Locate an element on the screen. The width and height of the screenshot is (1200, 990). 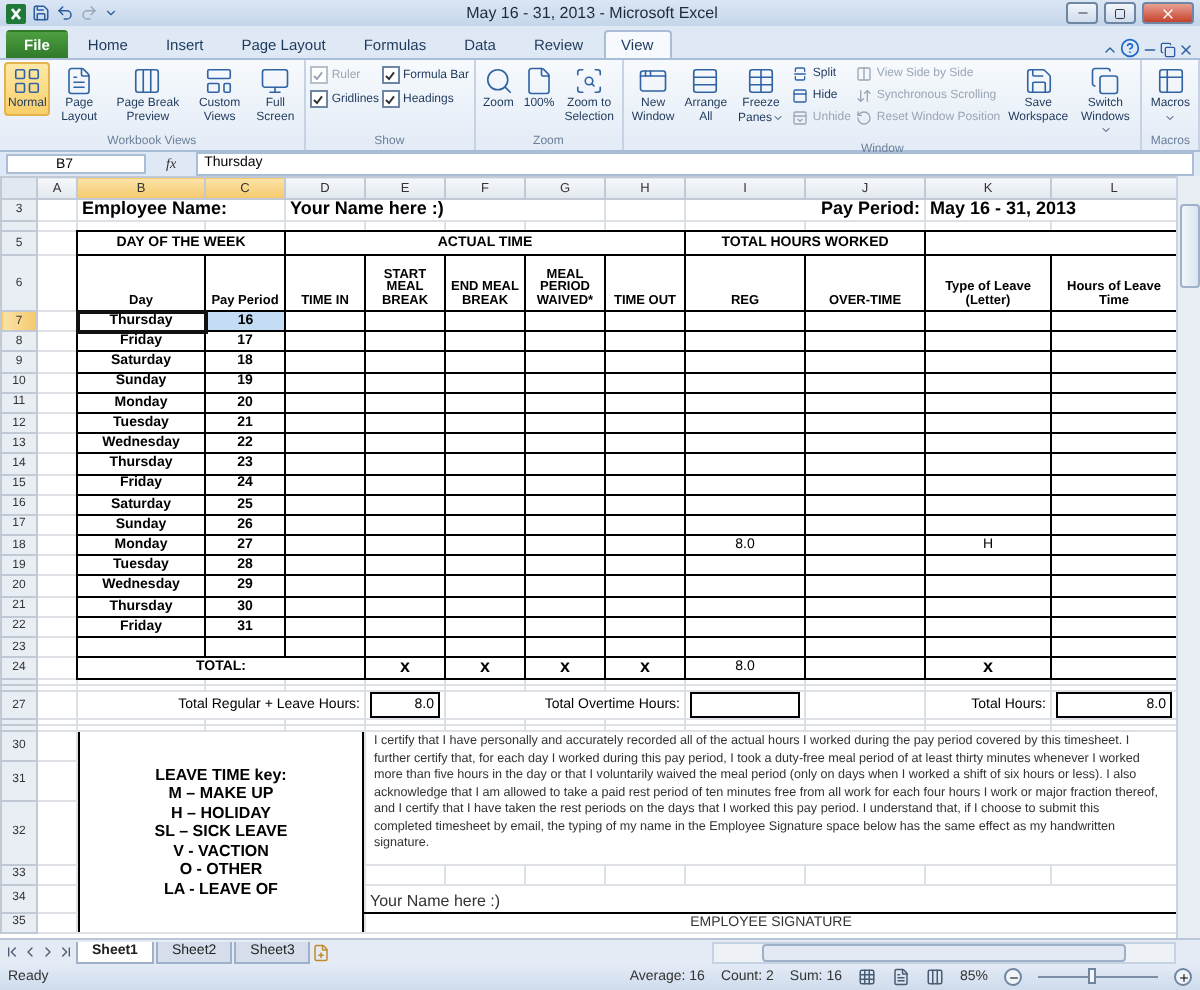
help-icon is located at coordinates (1130, 48).